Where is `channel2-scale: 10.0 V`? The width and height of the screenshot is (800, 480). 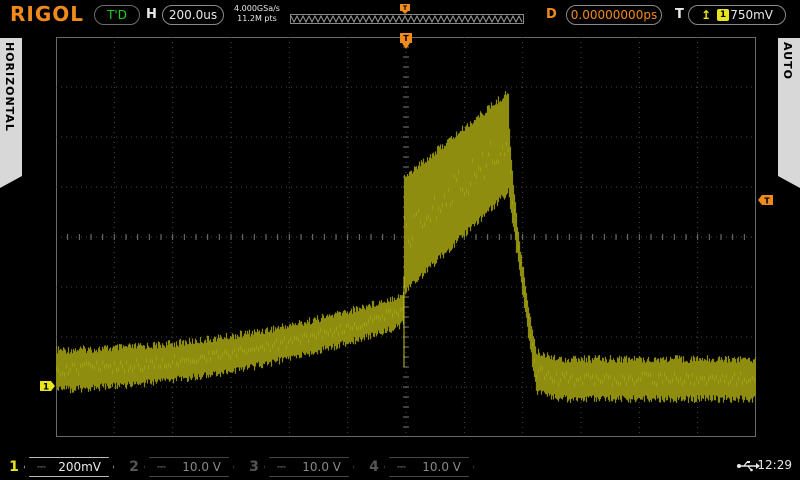
channel2-scale: 10.0 V is located at coordinates (201, 467).